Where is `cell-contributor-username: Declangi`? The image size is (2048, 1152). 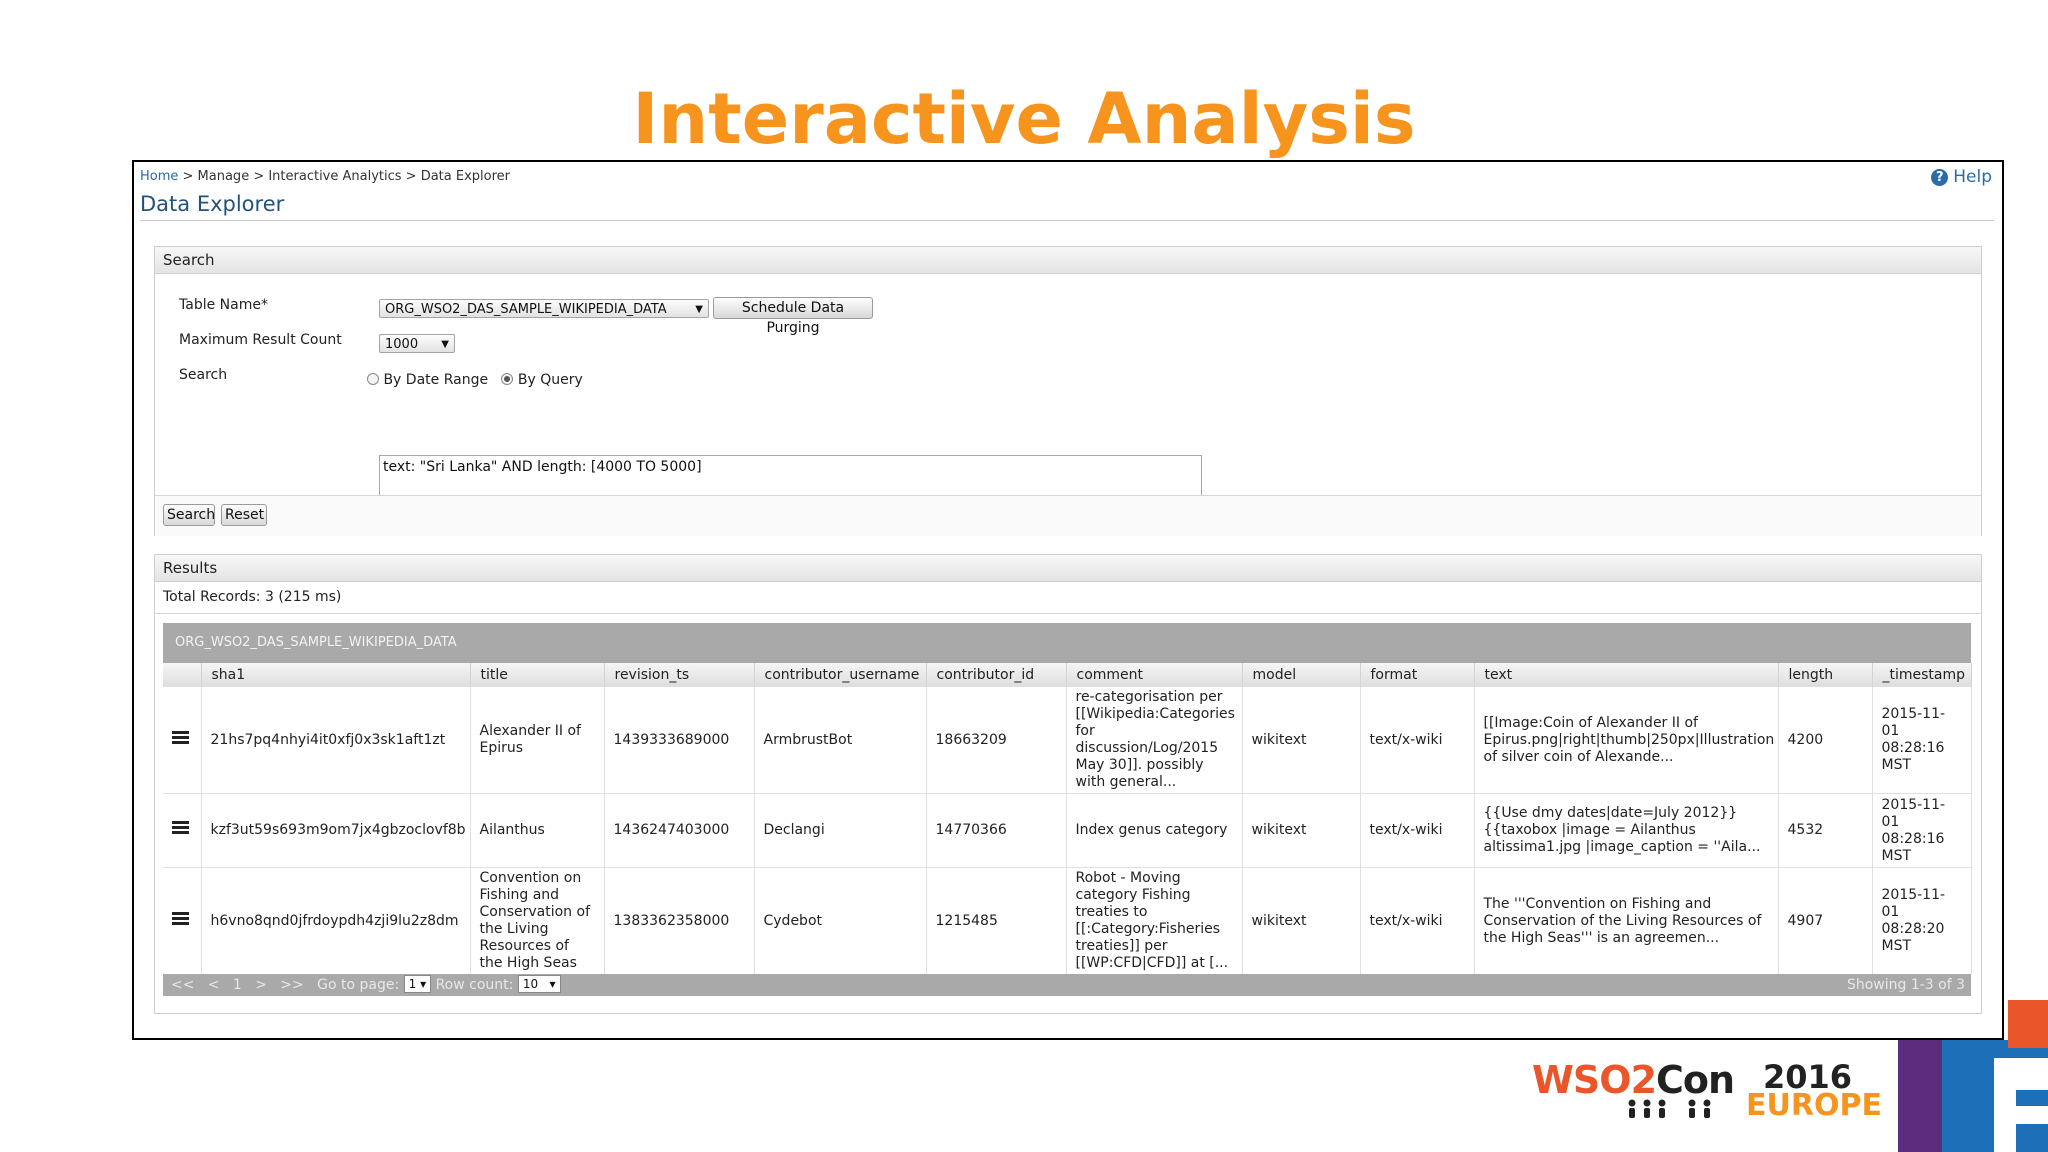 cell-contributor-username: Declangi is located at coordinates (840, 830).